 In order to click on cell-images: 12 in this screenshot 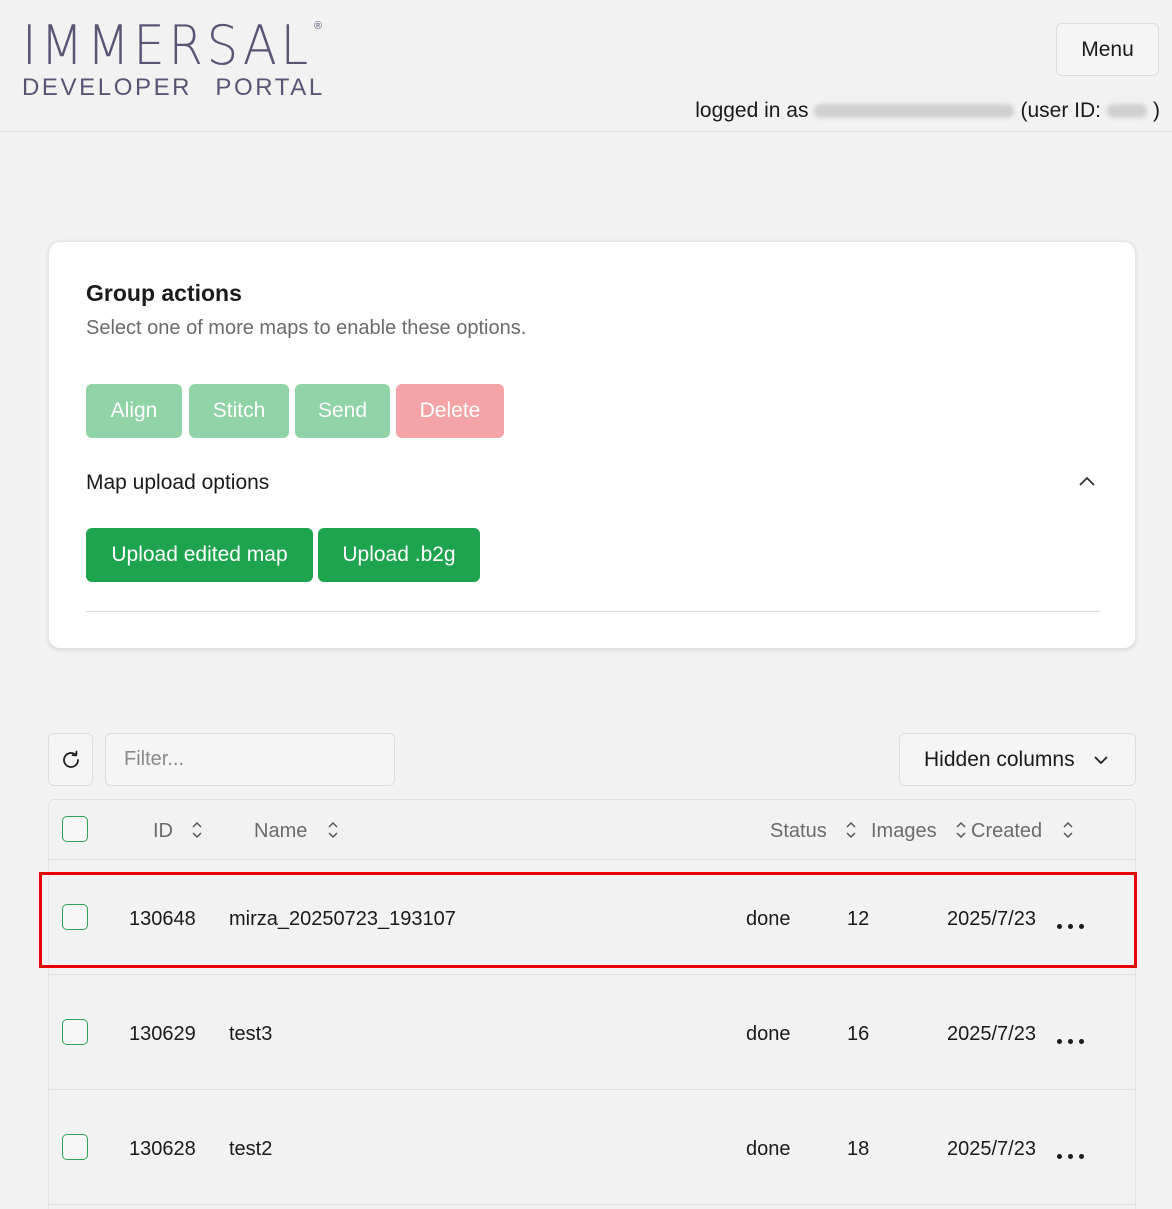, I will do `click(858, 919)`.